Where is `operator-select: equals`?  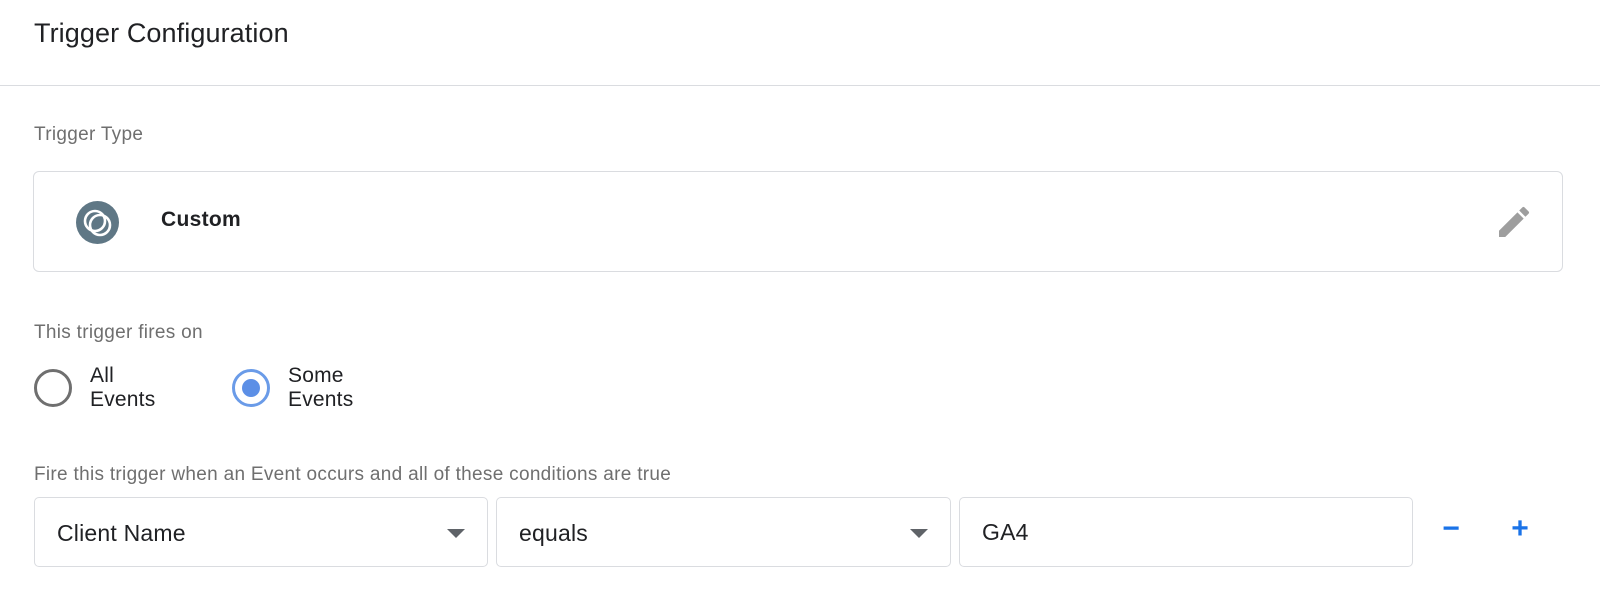 operator-select: equals is located at coordinates (723, 532).